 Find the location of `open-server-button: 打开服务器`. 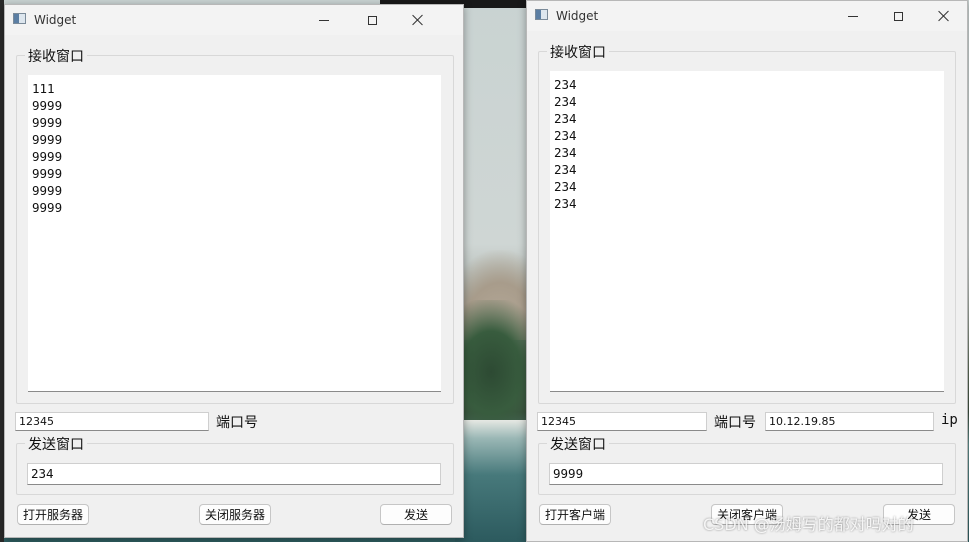

open-server-button: 打开服务器 is located at coordinates (53, 514).